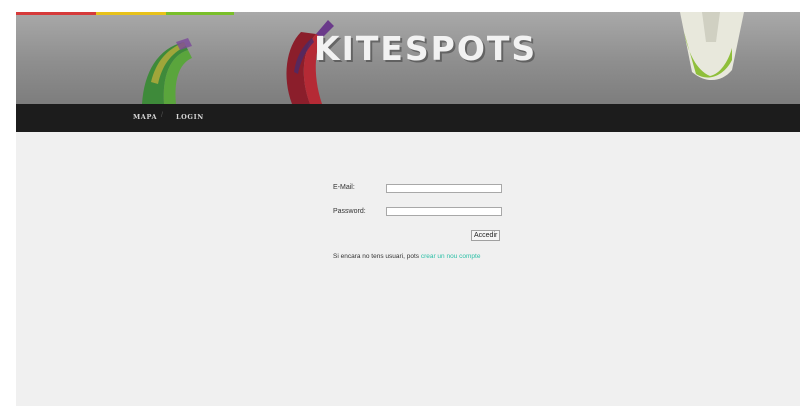  What do you see at coordinates (145, 117) in the screenshot?
I see `nav-item-mapa: MAPA` at bounding box center [145, 117].